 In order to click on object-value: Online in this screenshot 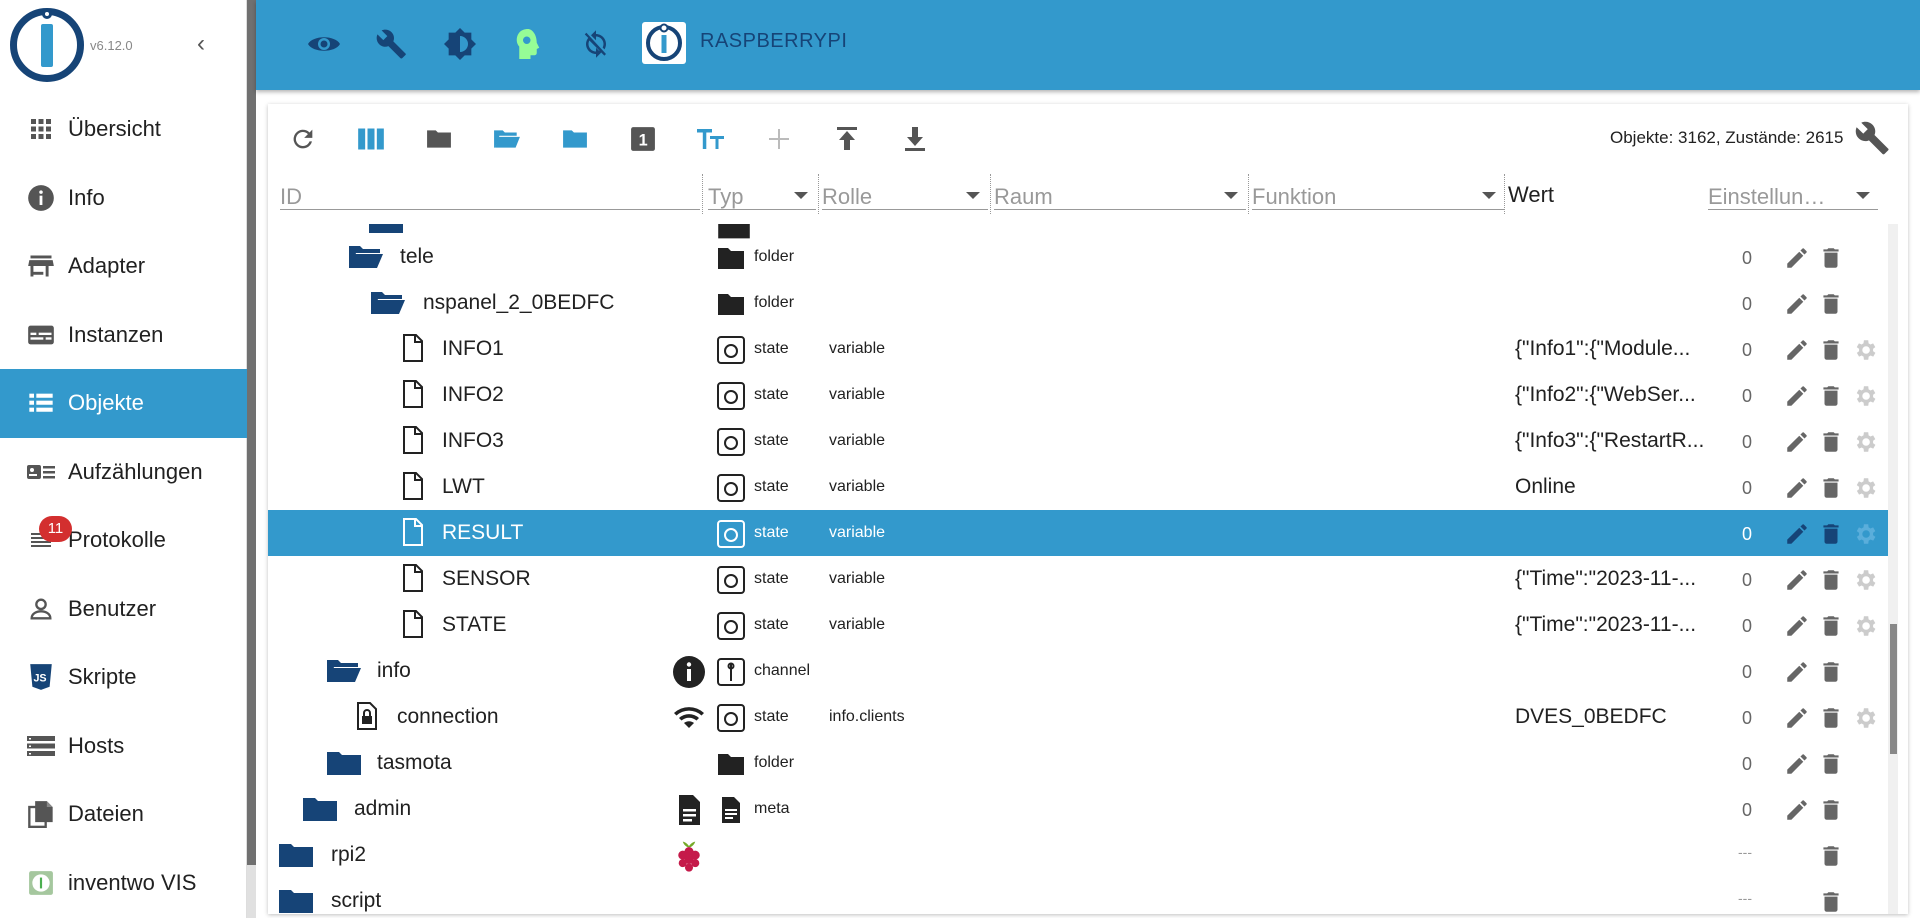, I will do `click(1615, 487)`.